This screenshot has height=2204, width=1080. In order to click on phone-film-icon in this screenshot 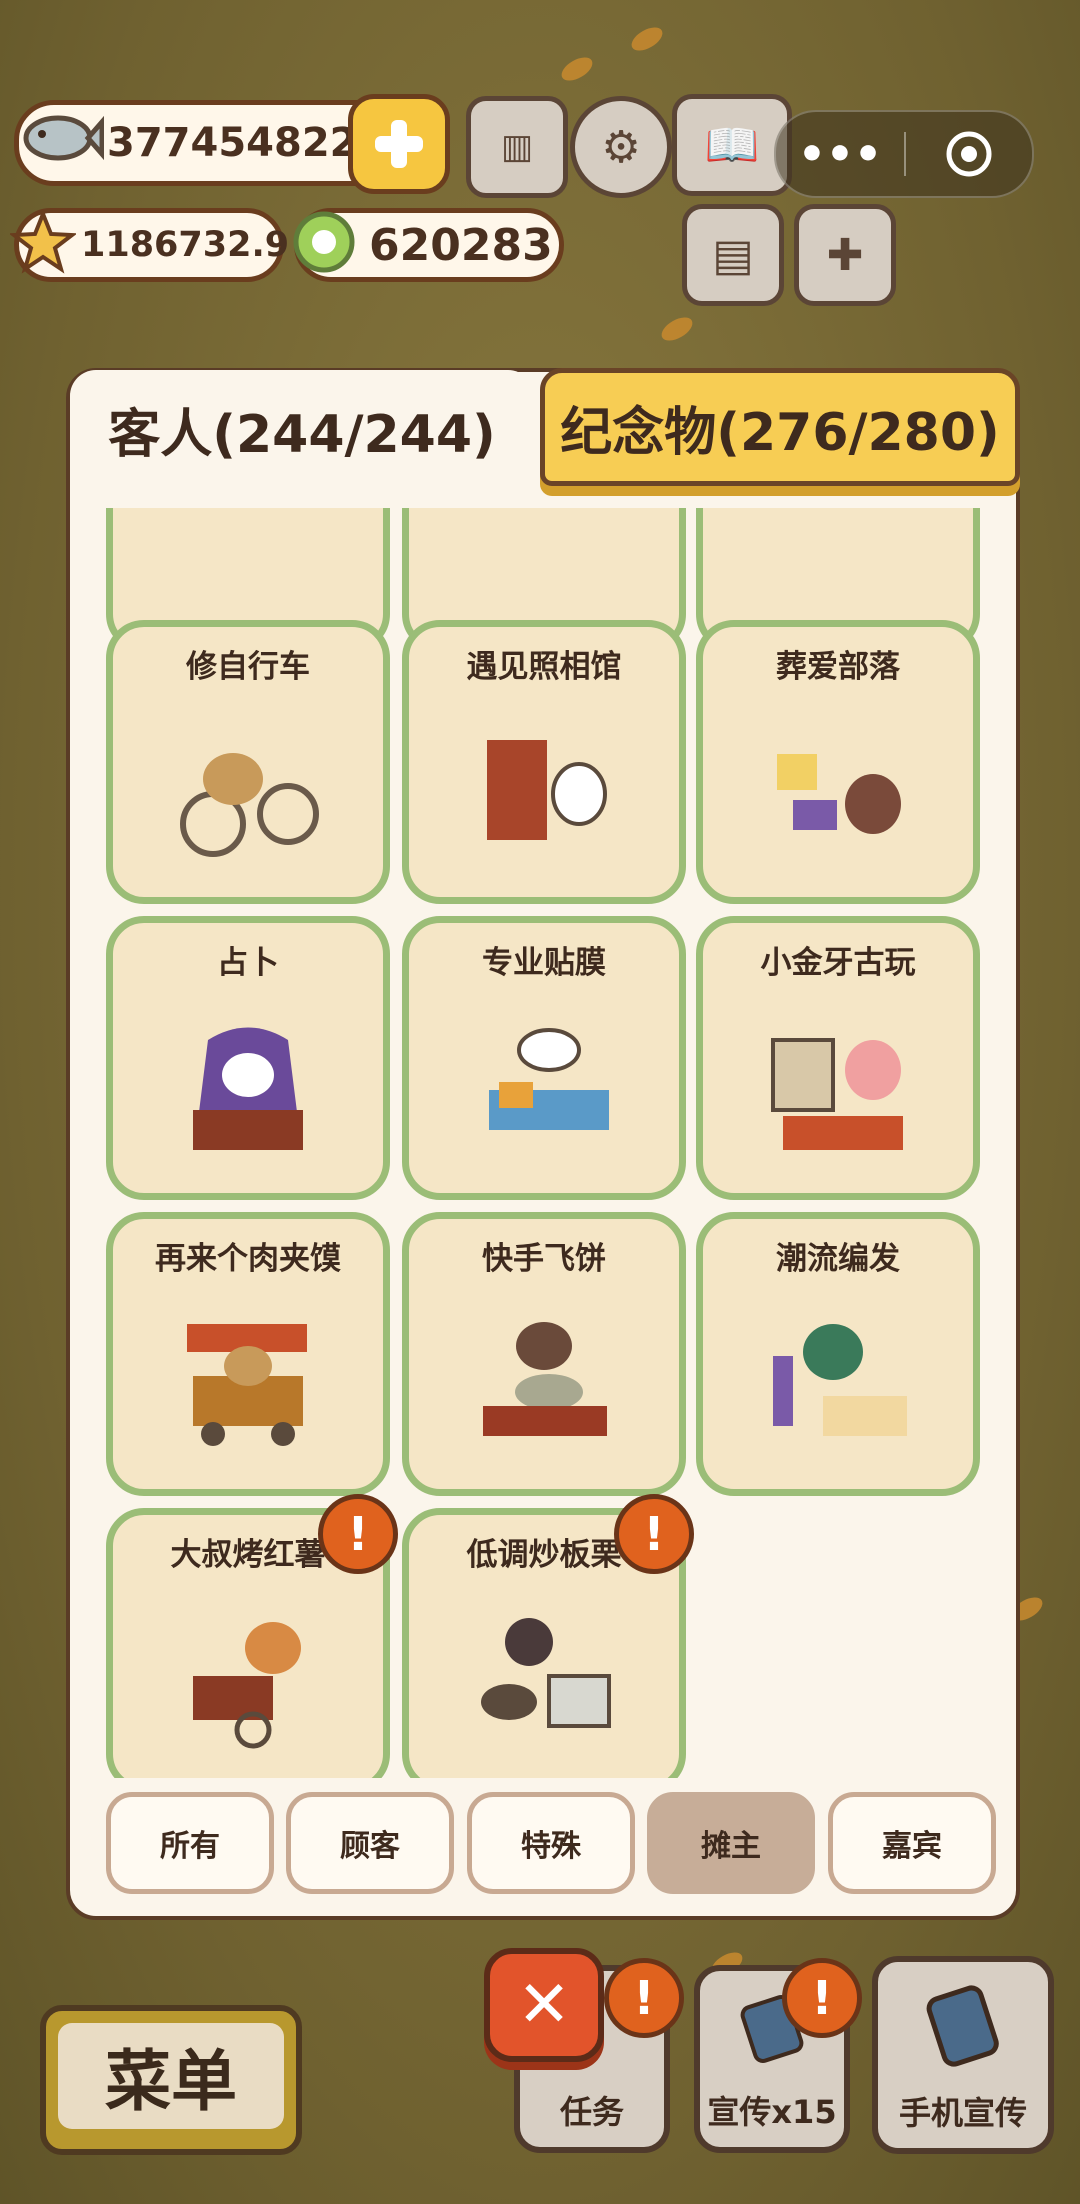, I will do `click(549, 1079)`.